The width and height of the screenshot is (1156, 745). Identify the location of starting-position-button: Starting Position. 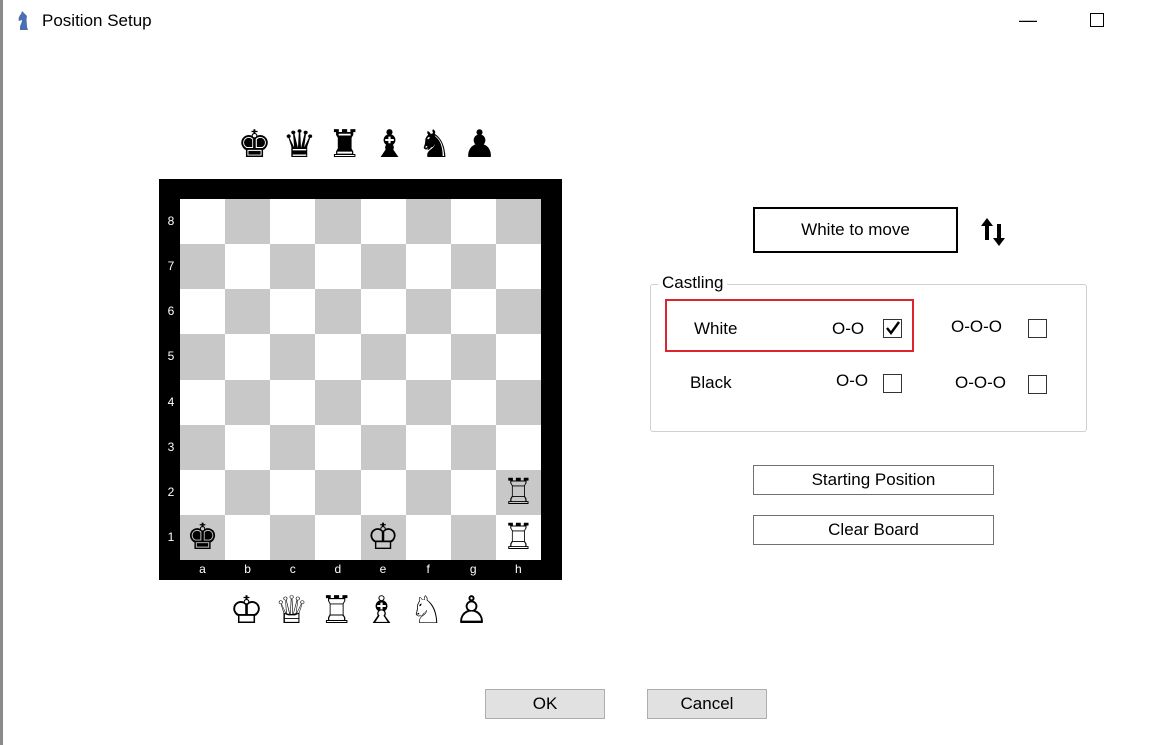
(873, 480).